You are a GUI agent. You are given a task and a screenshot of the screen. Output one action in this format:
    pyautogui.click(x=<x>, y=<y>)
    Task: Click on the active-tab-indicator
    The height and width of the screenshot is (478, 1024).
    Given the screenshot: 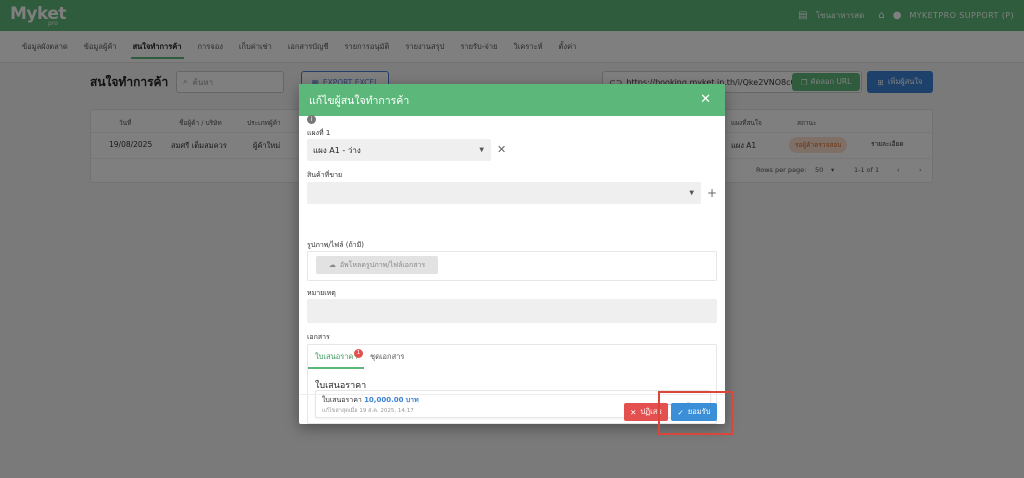 What is the action you would take?
    pyautogui.click(x=336, y=368)
    